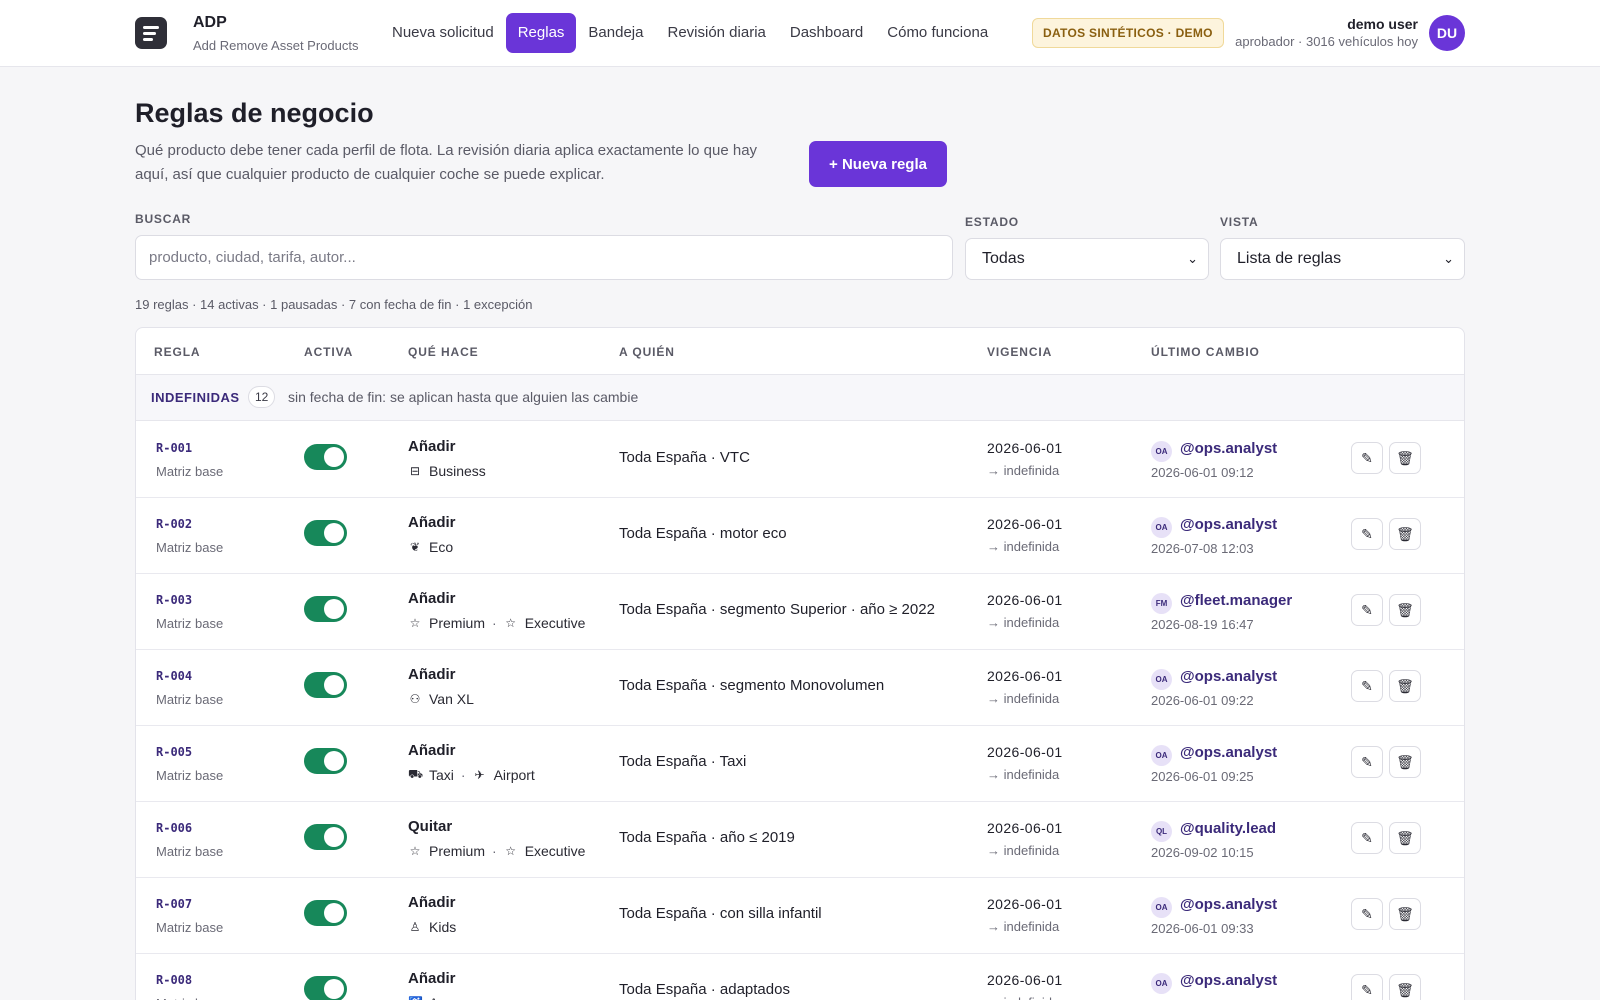  Describe the element at coordinates (174, 752) in the screenshot. I see `rule-id: R-005` at that location.